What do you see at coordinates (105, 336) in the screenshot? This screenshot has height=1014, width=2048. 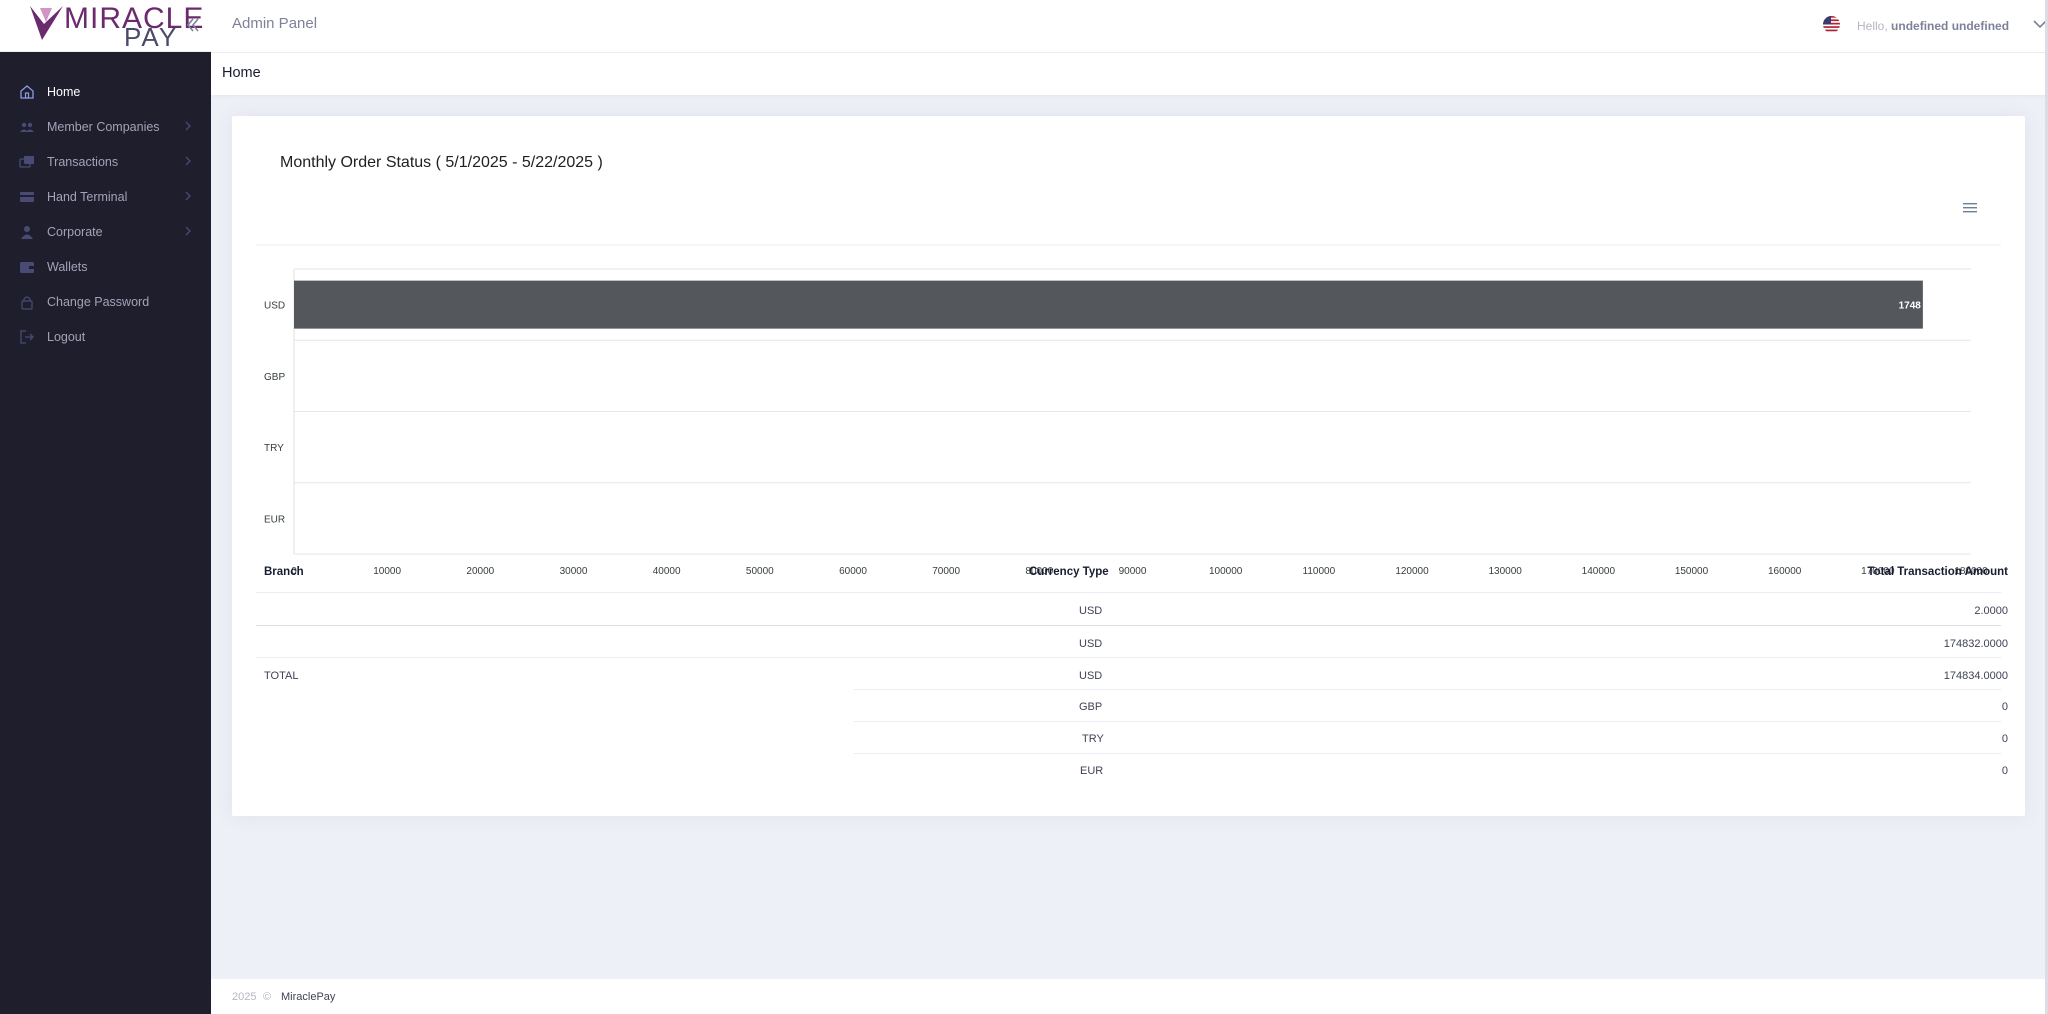 I see `sidebar-item-logout: Logout` at bounding box center [105, 336].